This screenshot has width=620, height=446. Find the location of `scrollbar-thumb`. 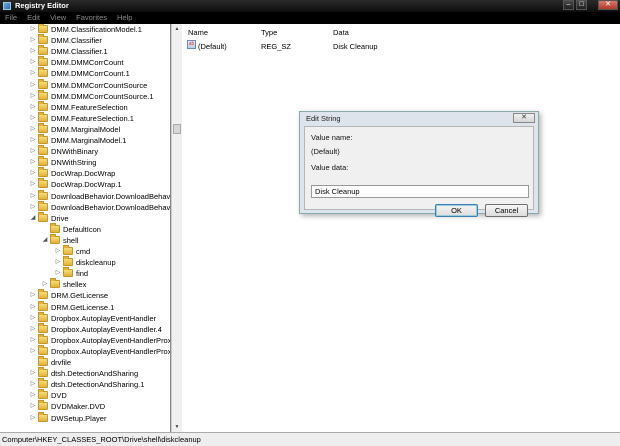

scrollbar-thumb is located at coordinates (177, 129).